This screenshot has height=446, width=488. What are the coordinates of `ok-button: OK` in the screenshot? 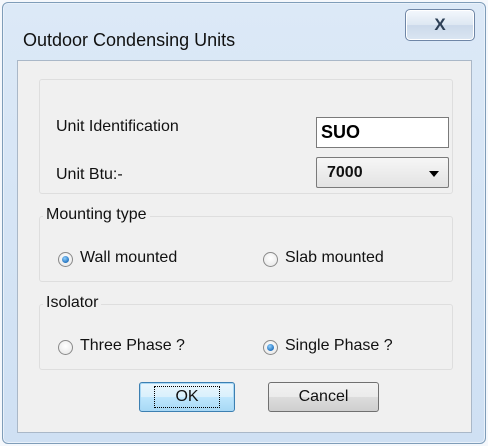 It's located at (187, 397).